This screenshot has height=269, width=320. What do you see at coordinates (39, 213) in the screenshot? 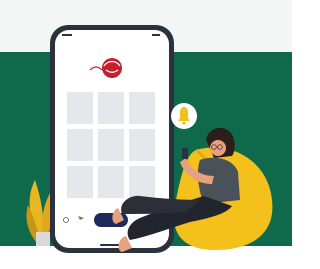
I see `plant` at bounding box center [39, 213].